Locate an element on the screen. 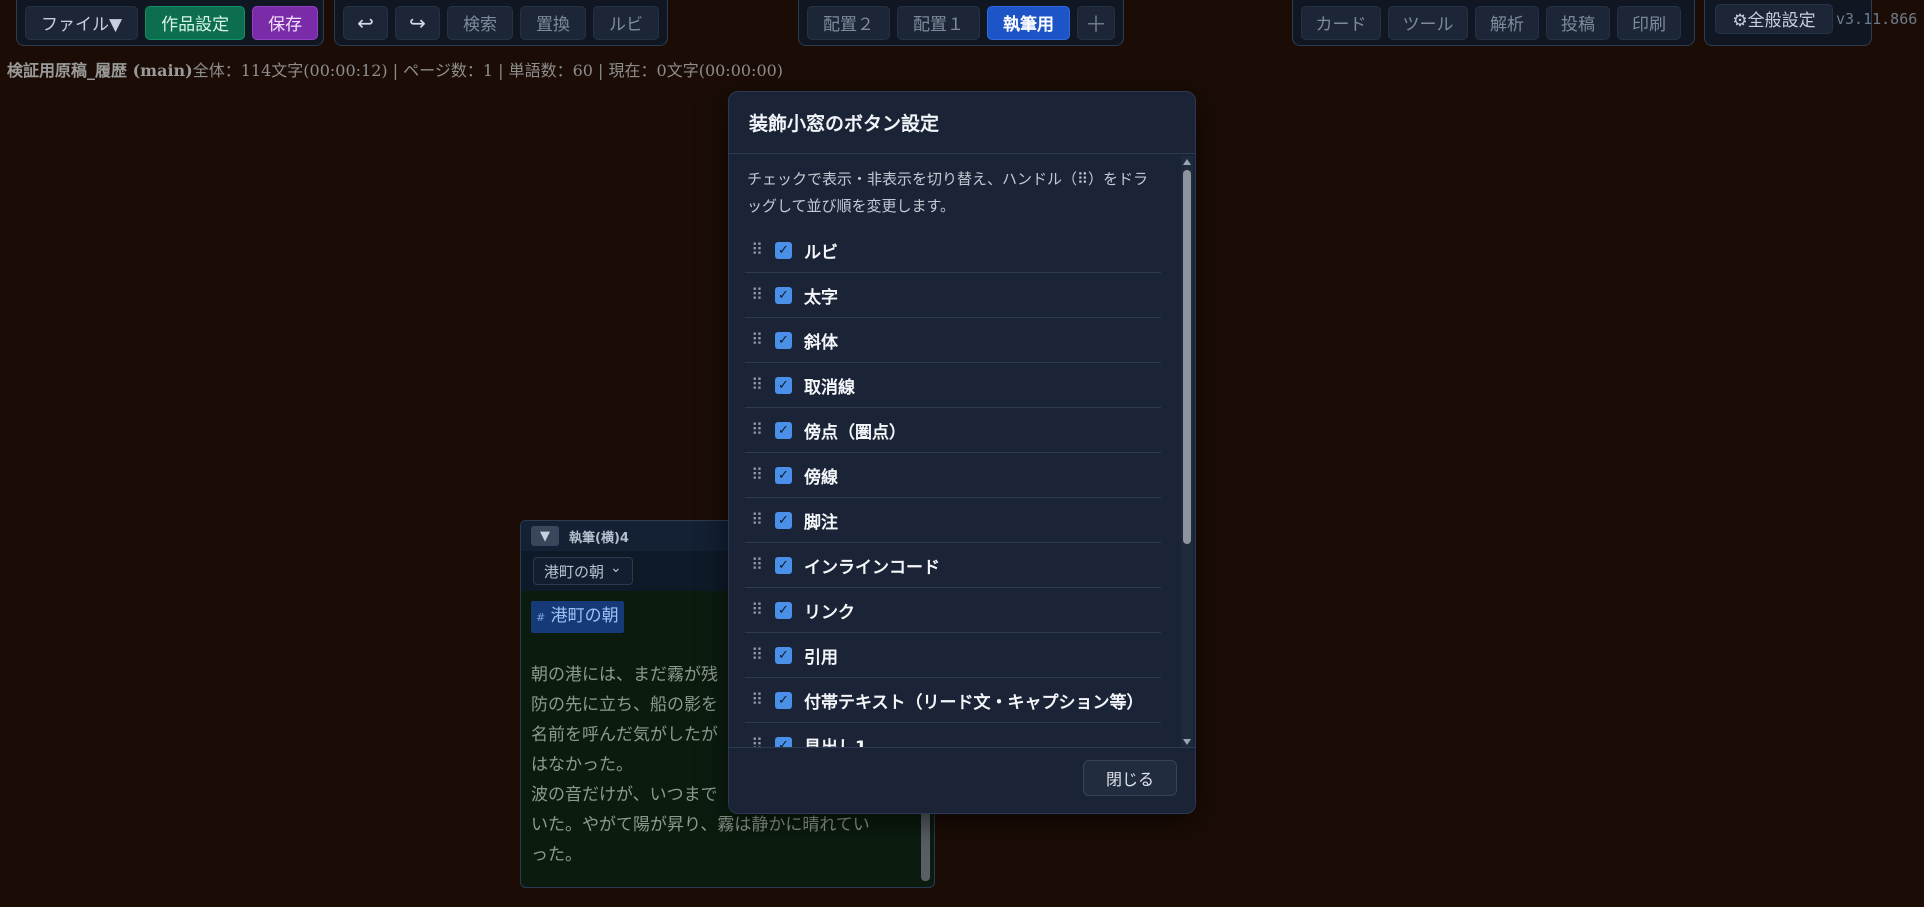 This screenshot has width=1924, height=907. toolbar-edit-group: ↩ ↪ 検索 置換 ルビ is located at coordinates (501, 23).